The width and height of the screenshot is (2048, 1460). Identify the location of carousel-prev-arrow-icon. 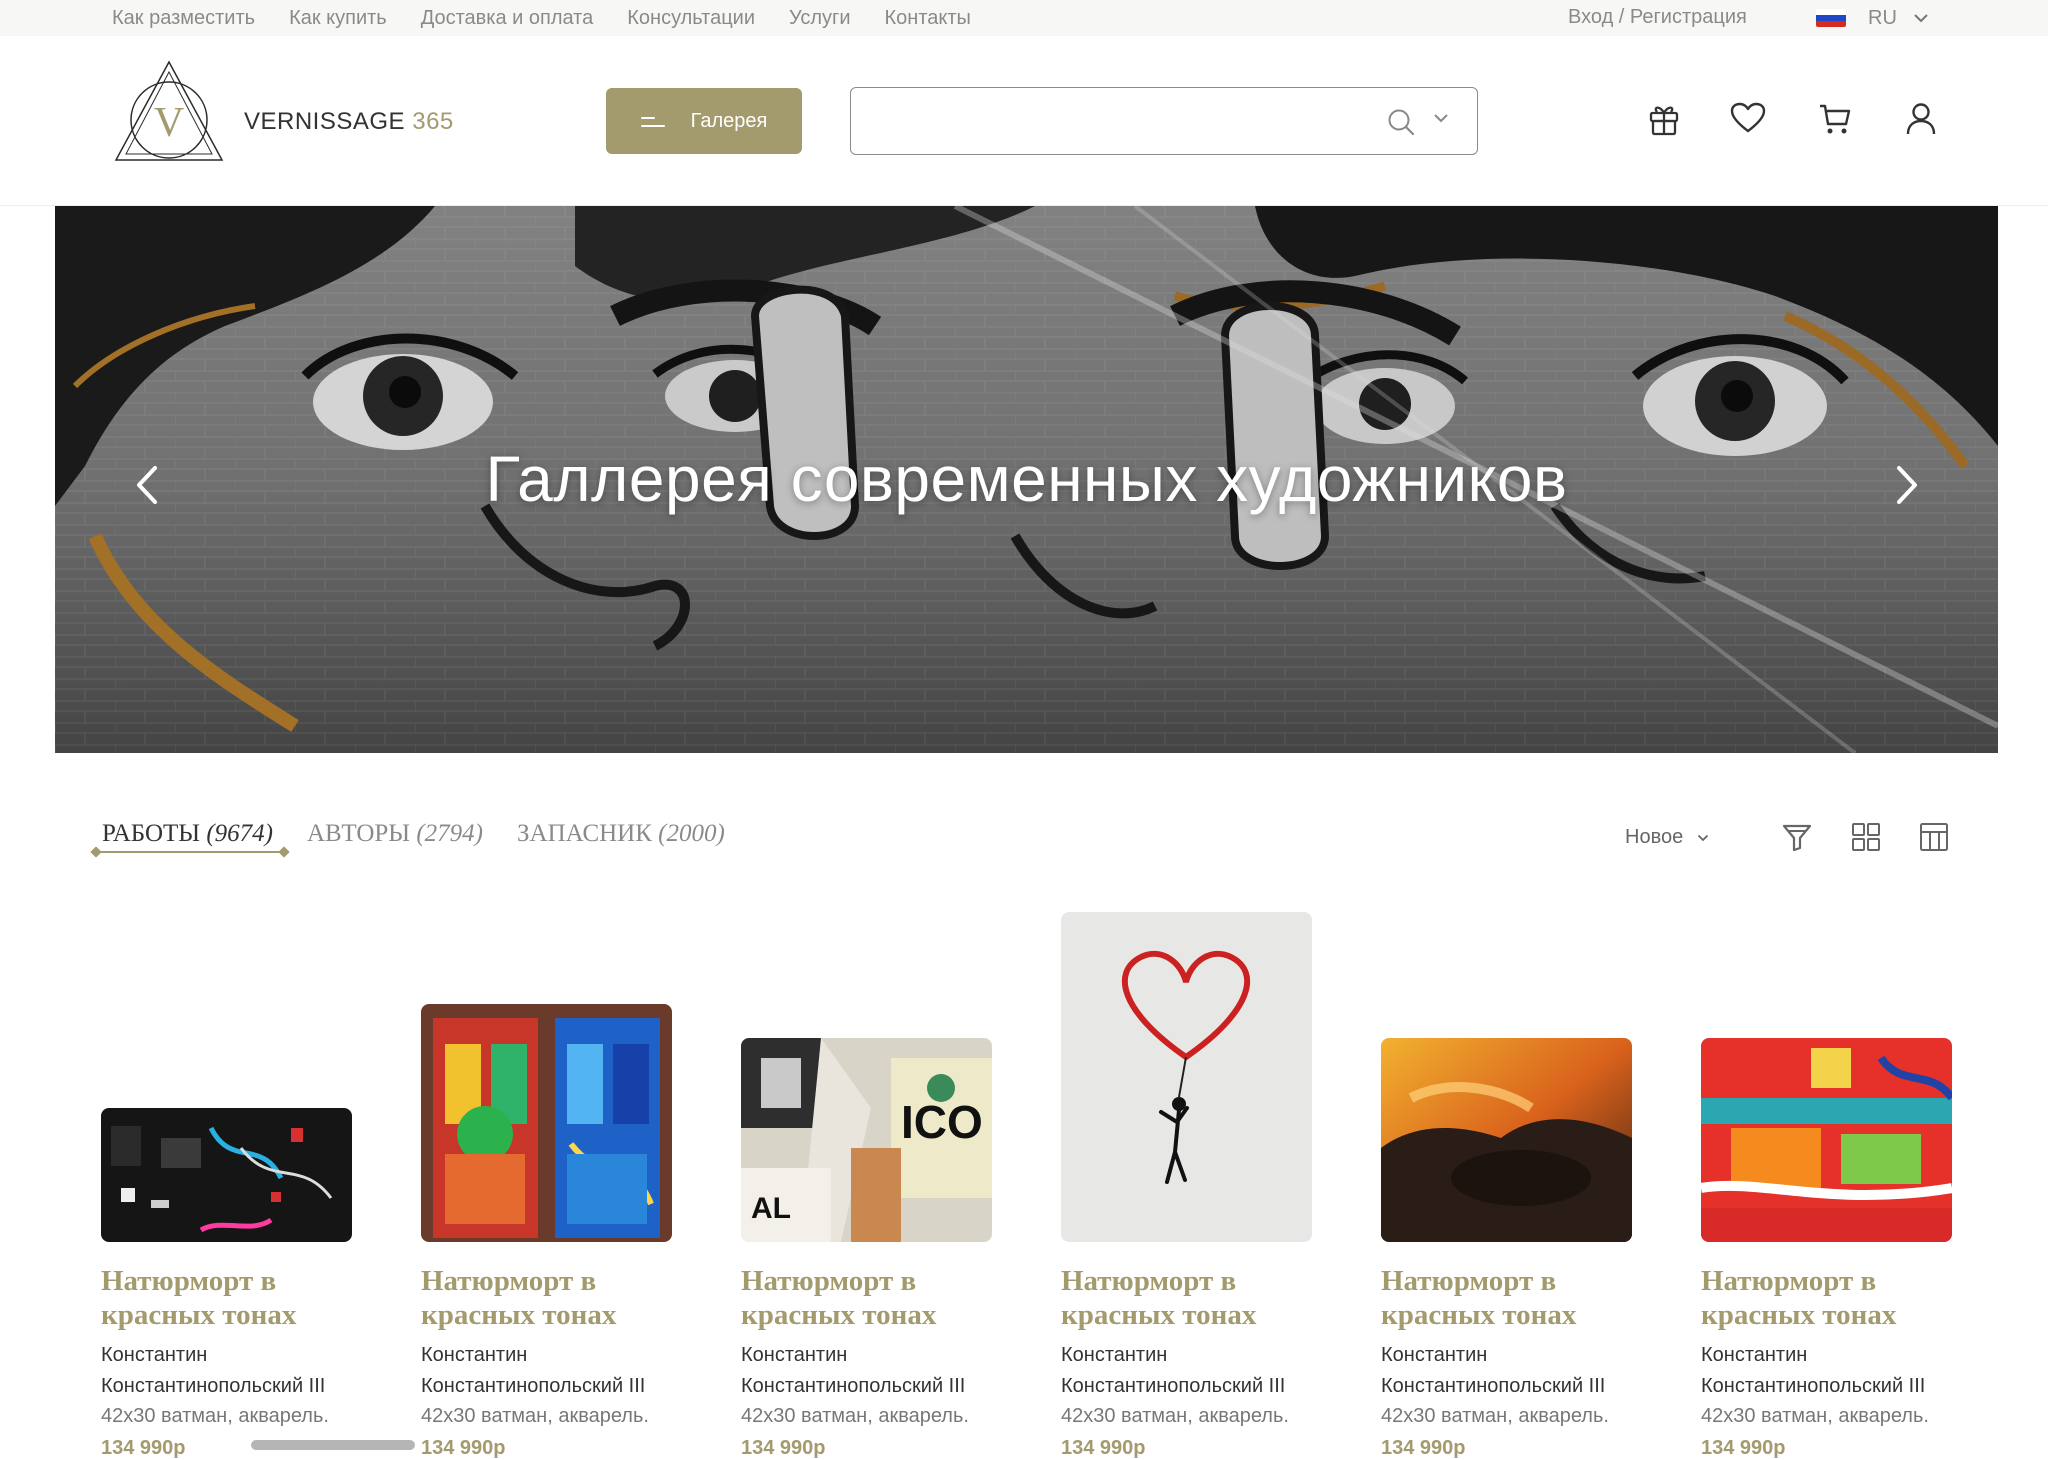
(147, 485).